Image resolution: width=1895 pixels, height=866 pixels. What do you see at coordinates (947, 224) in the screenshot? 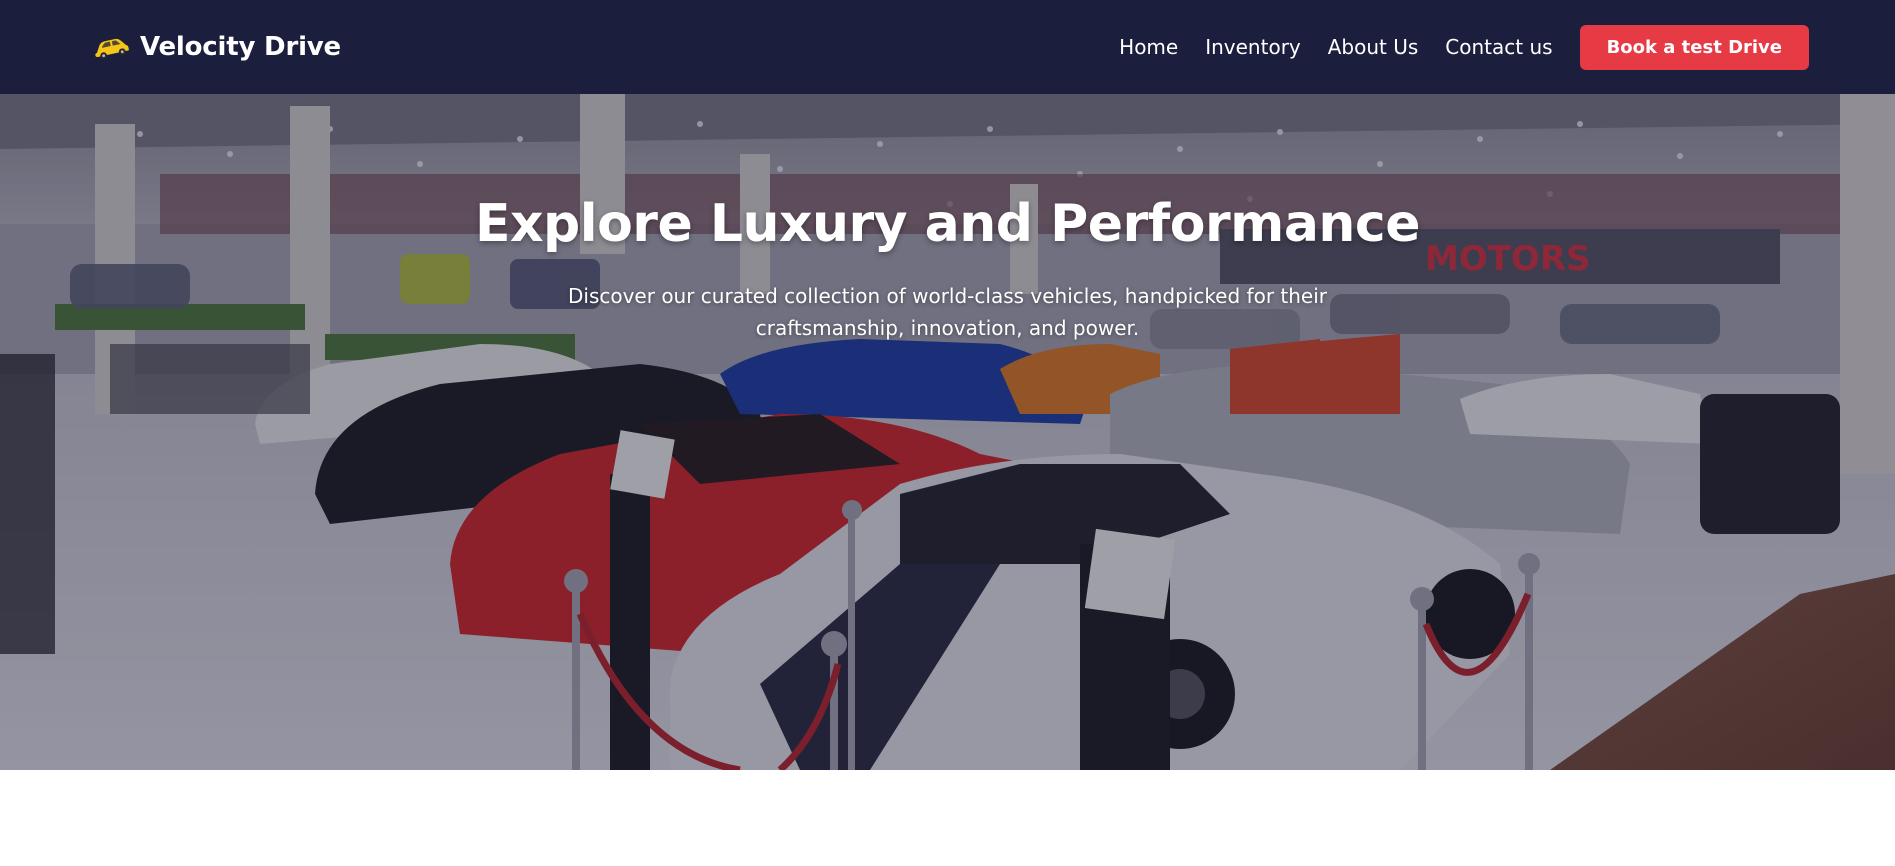
I see `hero-title: Explore Luxury and Performance` at bounding box center [947, 224].